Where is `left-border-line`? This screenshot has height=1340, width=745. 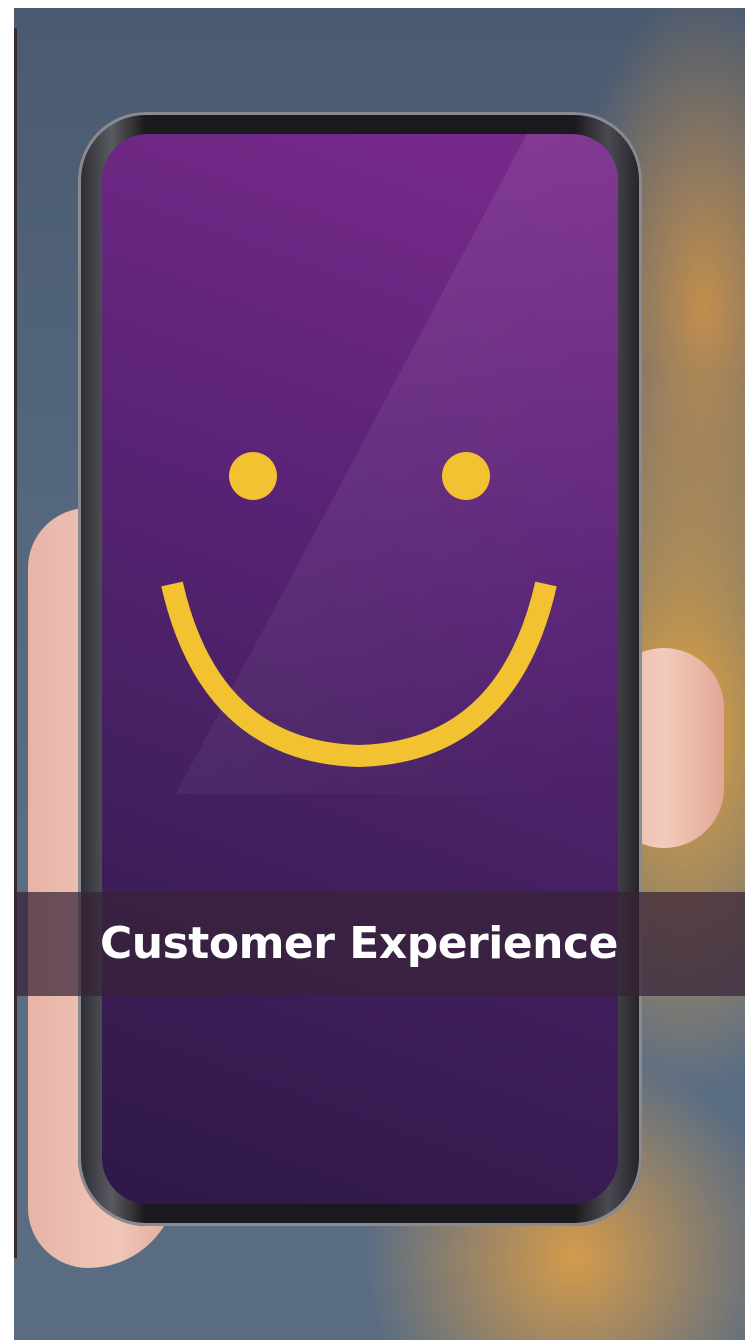
left-border-line is located at coordinates (15, 643).